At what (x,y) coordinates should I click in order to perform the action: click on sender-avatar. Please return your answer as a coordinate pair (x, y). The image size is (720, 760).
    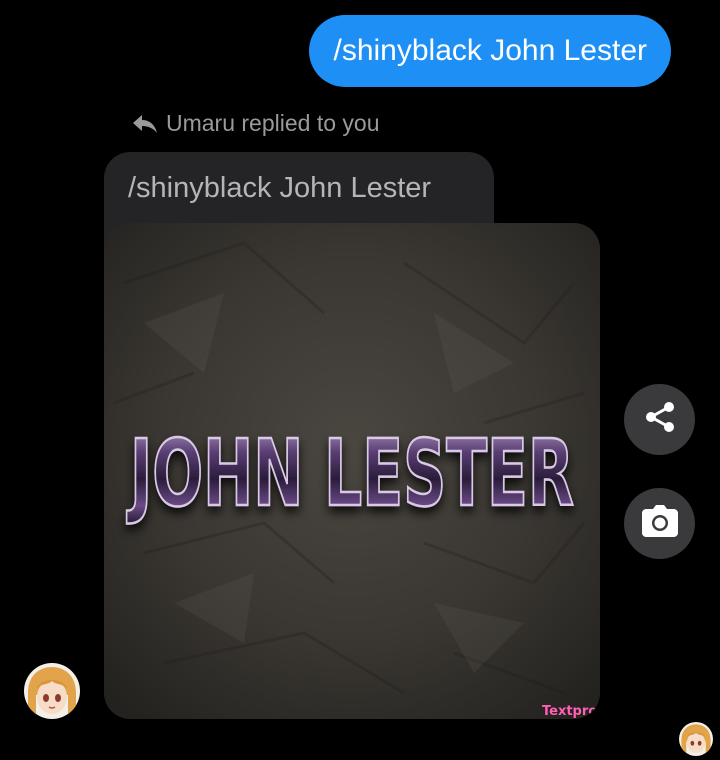
    Looking at the image, I should click on (52, 691).